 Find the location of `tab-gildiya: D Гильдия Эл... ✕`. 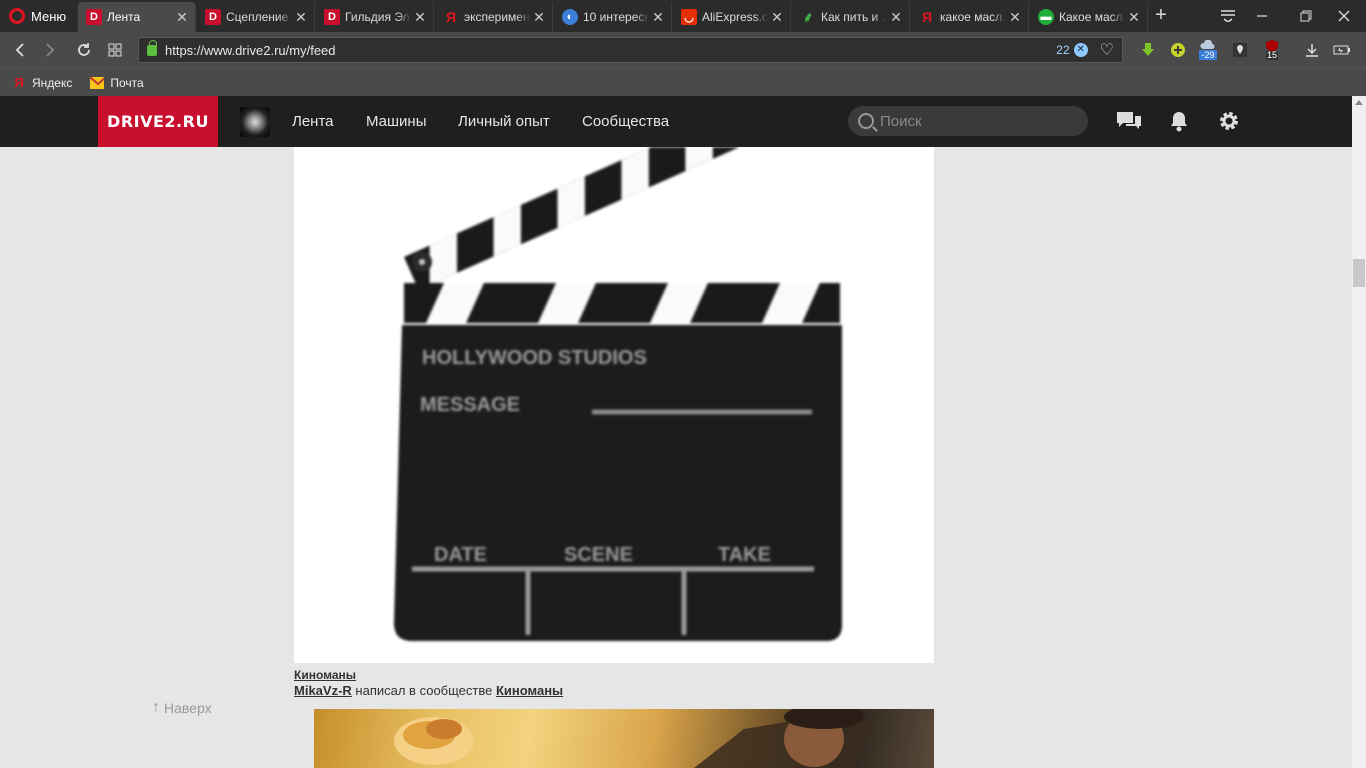

tab-gildiya: D Гильдия Эл... ✕ is located at coordinates (375, 17).